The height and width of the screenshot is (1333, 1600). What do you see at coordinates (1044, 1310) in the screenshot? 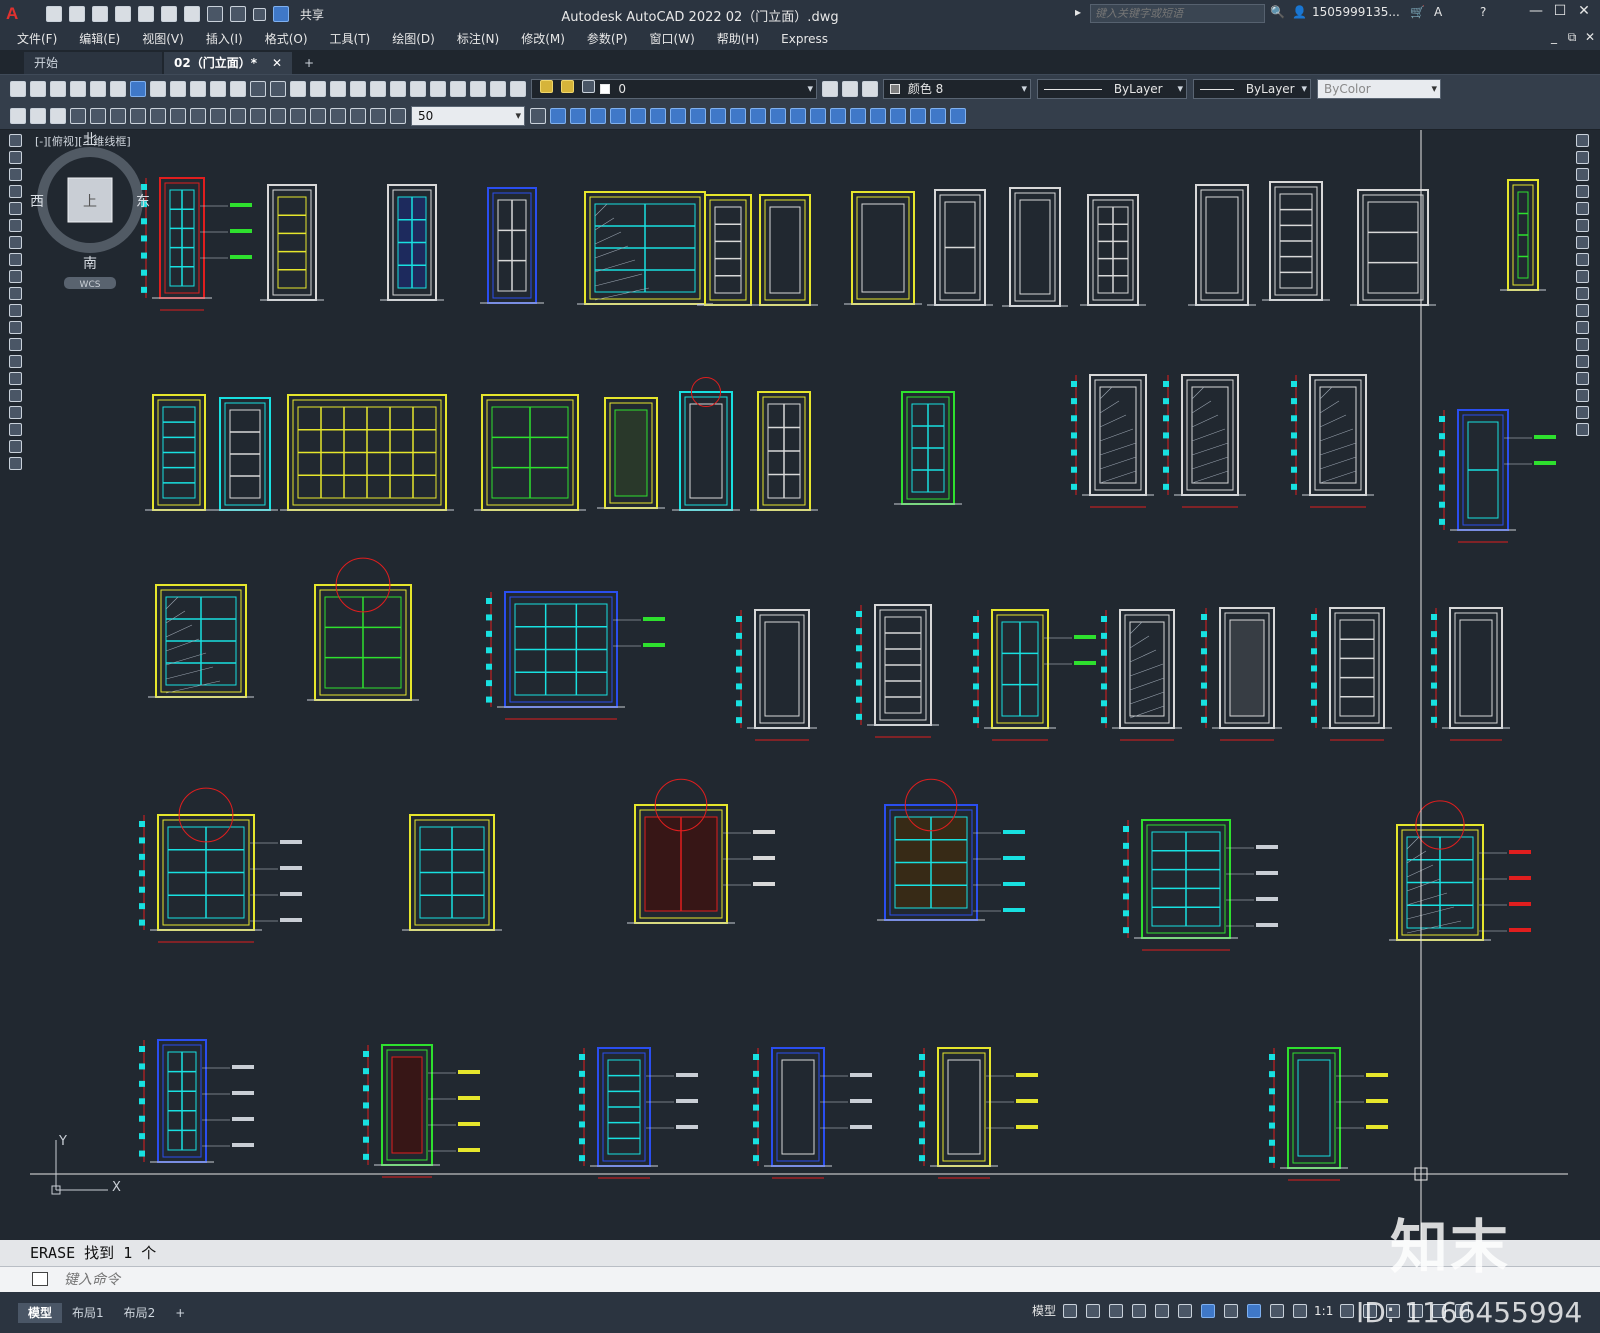
I see `model-space-button: 模型` at bounding box center [1044, 1310].